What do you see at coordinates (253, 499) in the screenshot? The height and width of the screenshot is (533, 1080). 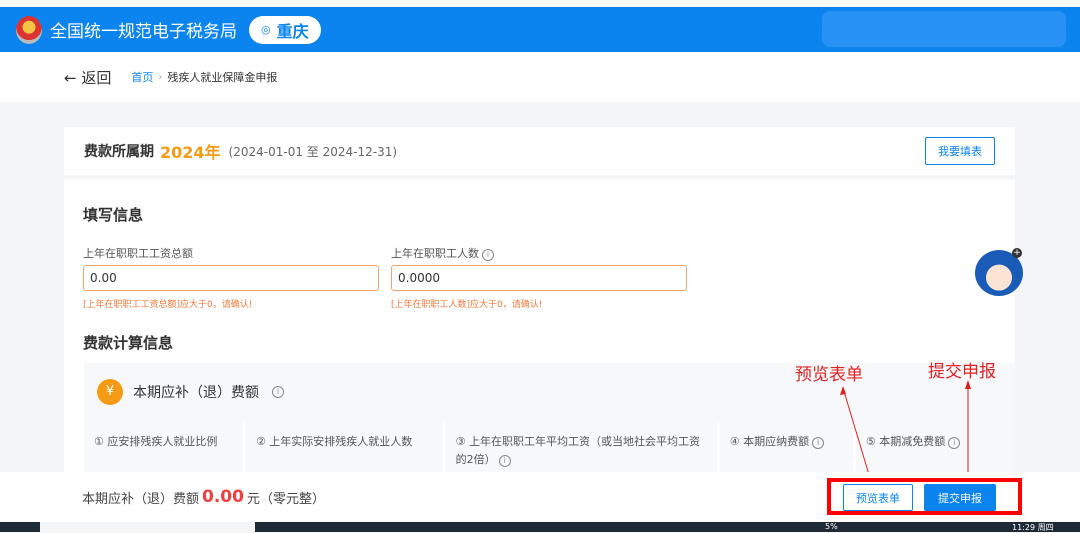 I see `footer-unit: 元` at bounding box center [253, 499].